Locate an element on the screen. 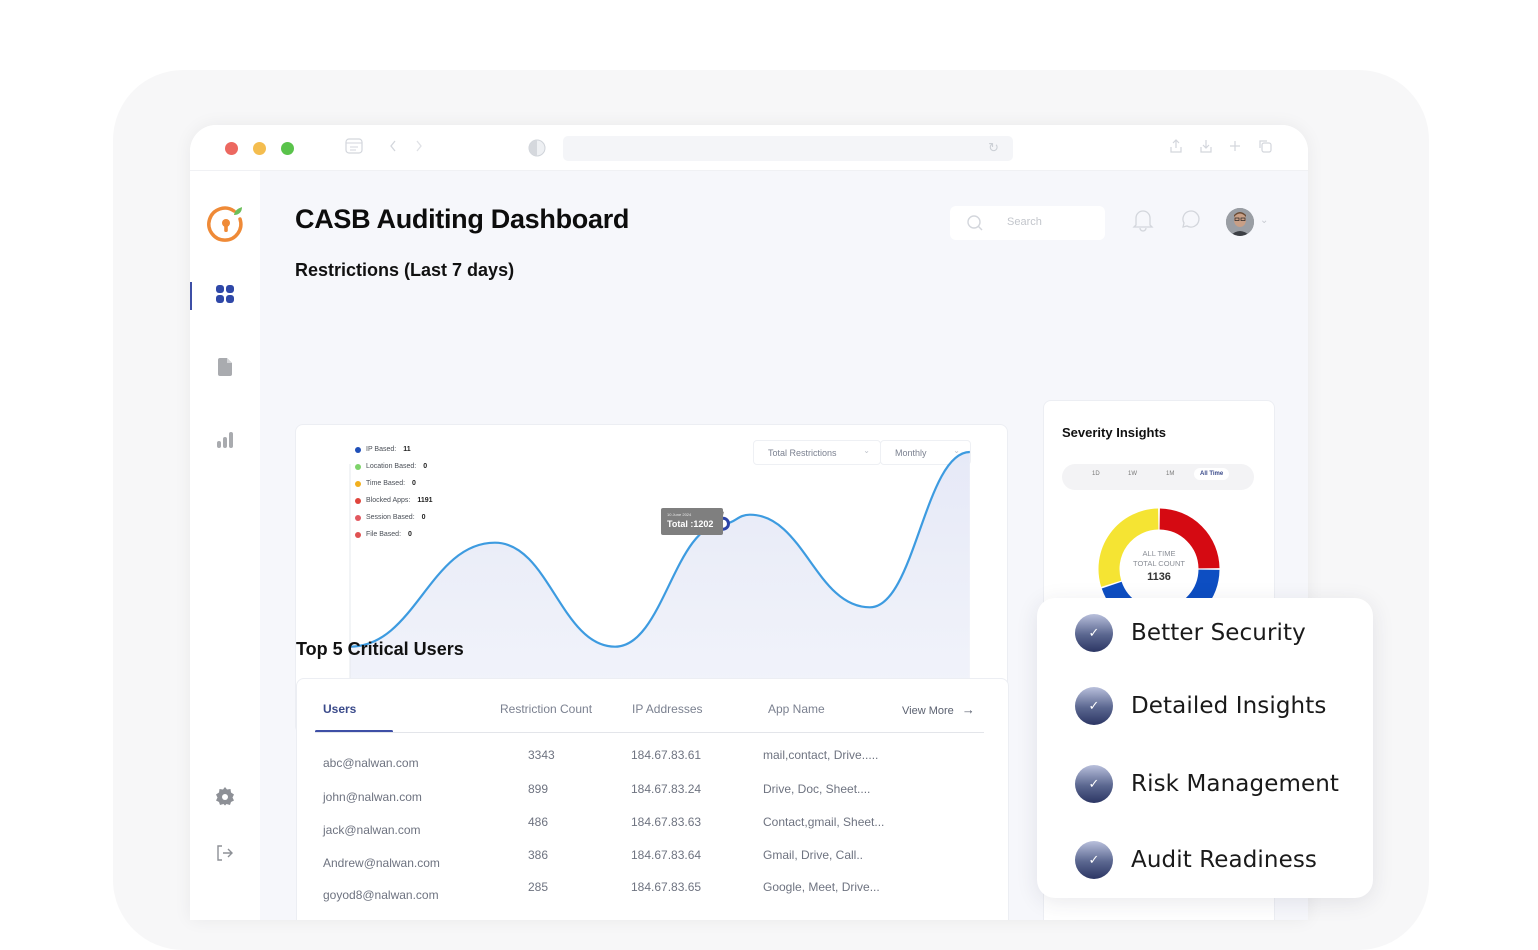  bar-chart-icon is located at coordinates (225, 442).